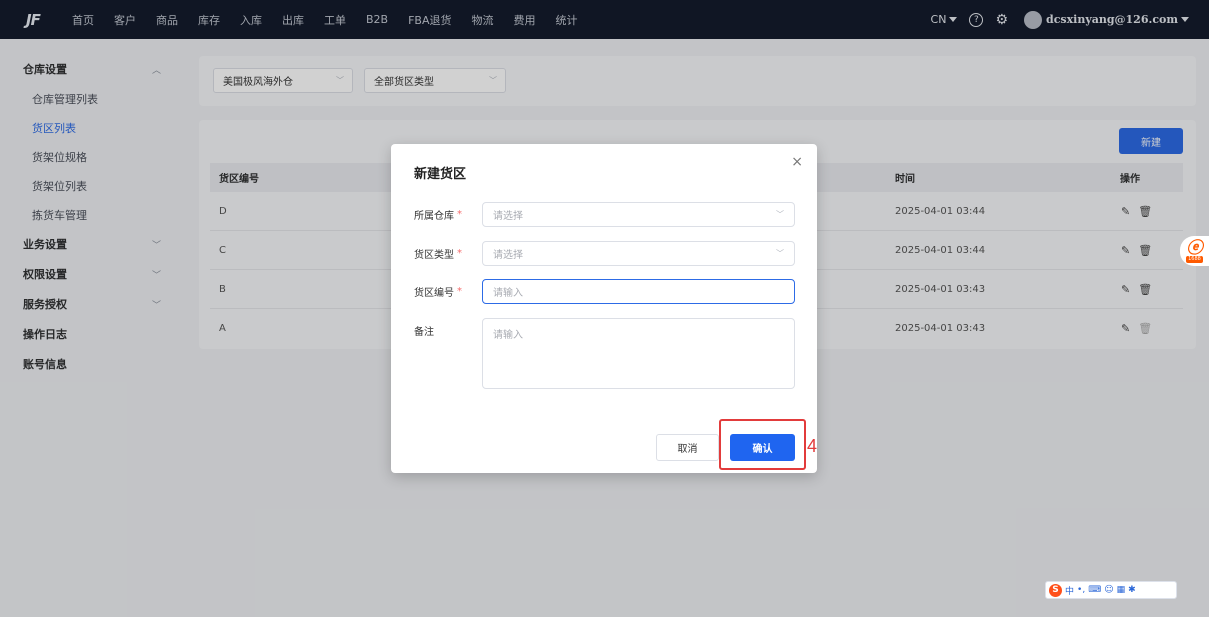 This screenshot has height=617, width=1209. I want to click on 1688-label: 1688, so click(1194, 259).